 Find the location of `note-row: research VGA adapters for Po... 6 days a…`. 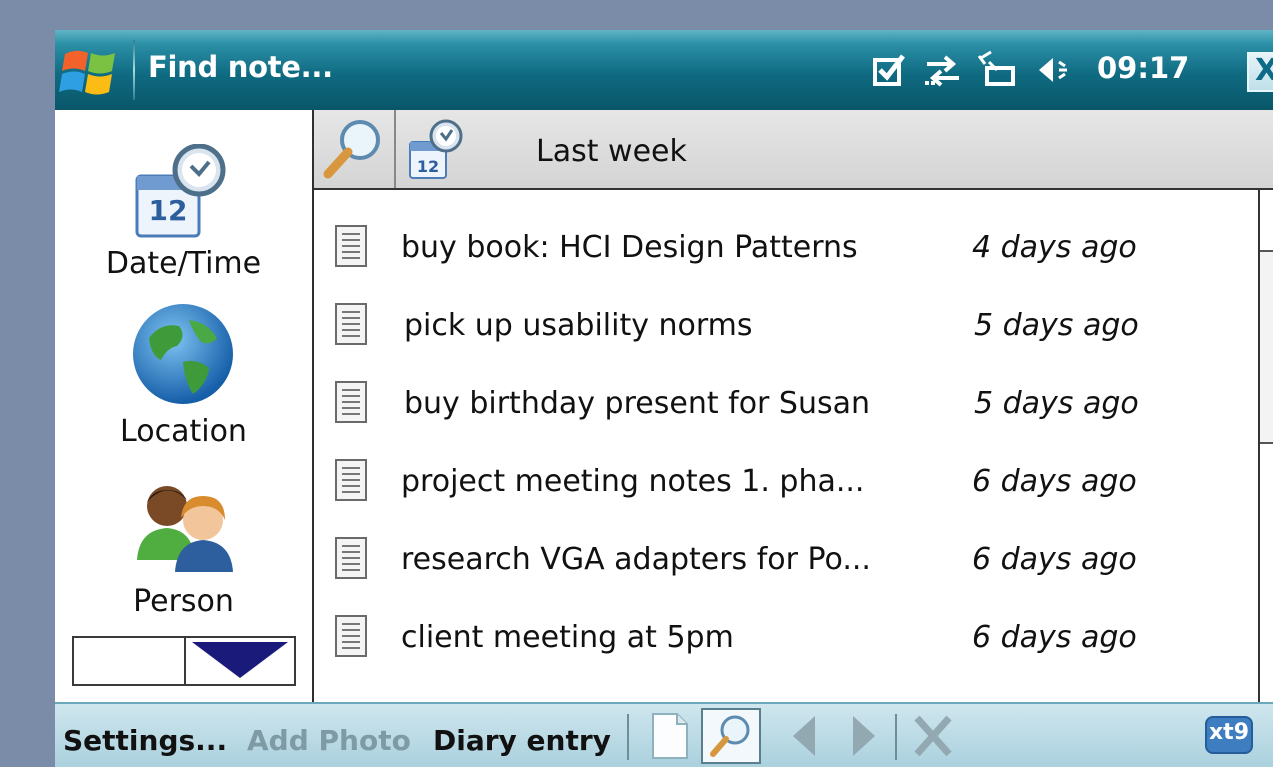

note-row: research VGA adapters for Po... 6 days a… is located at coordinates (786, 562).